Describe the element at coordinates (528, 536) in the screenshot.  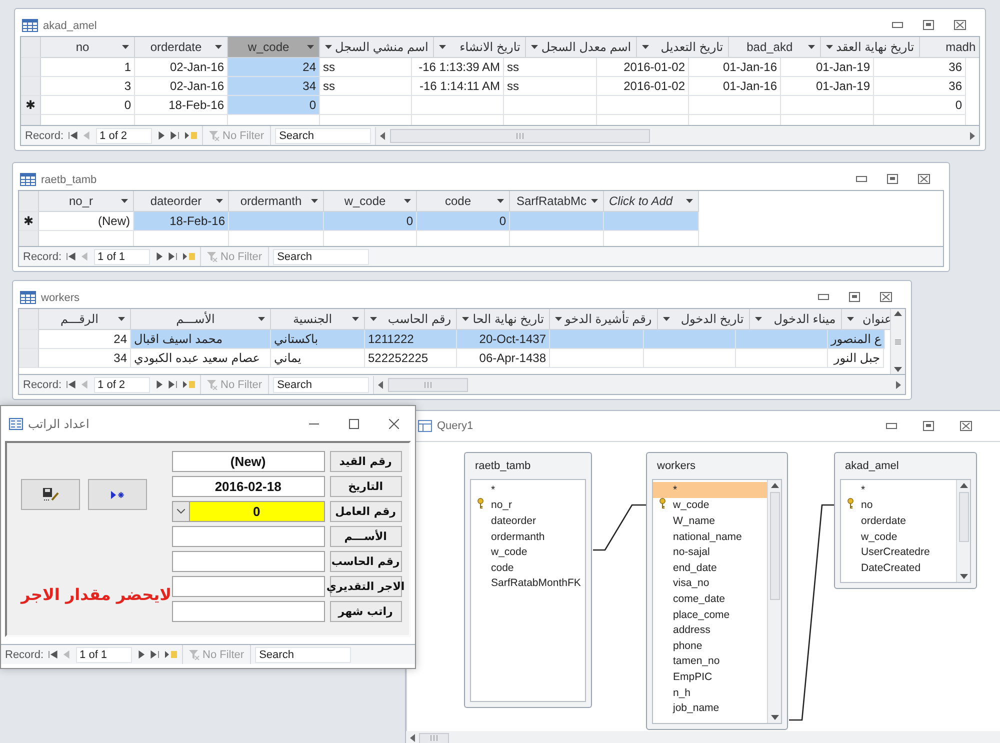
I see `field-item: ordermanth` at that location.